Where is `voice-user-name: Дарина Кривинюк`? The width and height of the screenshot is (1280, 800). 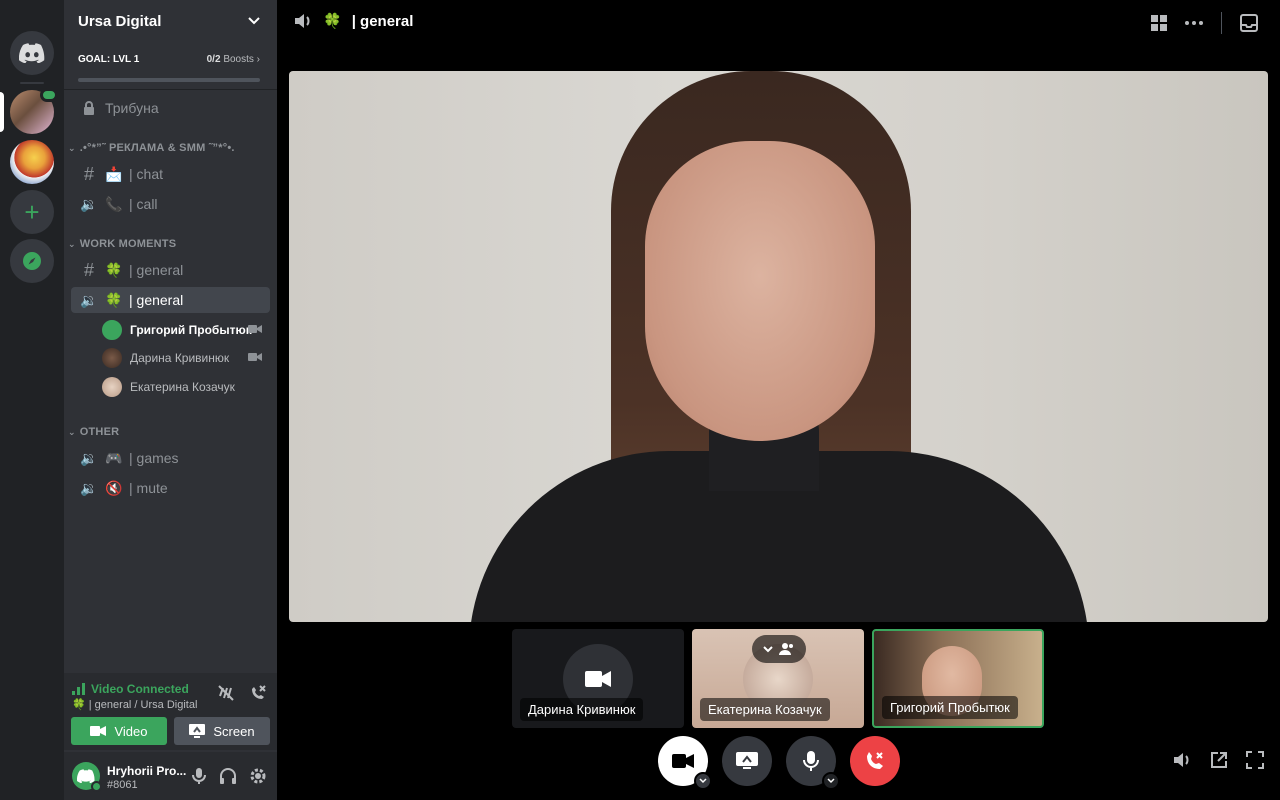
voice-user-name: Дарина Кривинюк is located at coordinates (180, 358).